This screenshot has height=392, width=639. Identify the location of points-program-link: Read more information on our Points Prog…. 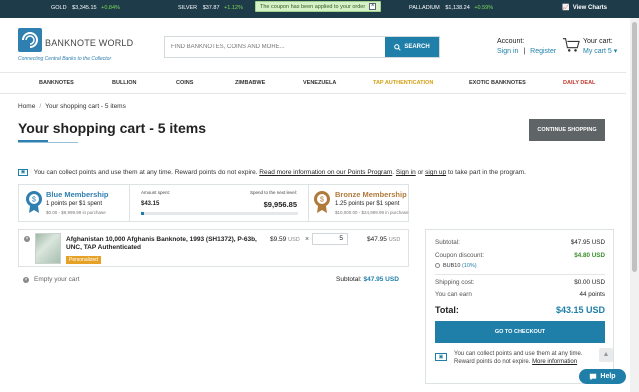
(325, 172).